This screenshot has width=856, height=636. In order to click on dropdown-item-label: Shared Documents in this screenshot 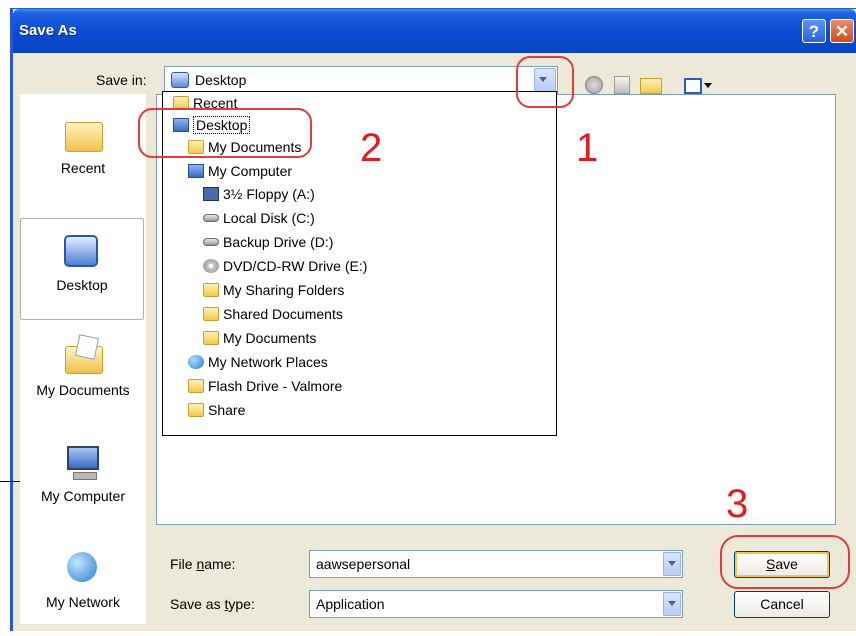, I will do `click(283, 314)`.